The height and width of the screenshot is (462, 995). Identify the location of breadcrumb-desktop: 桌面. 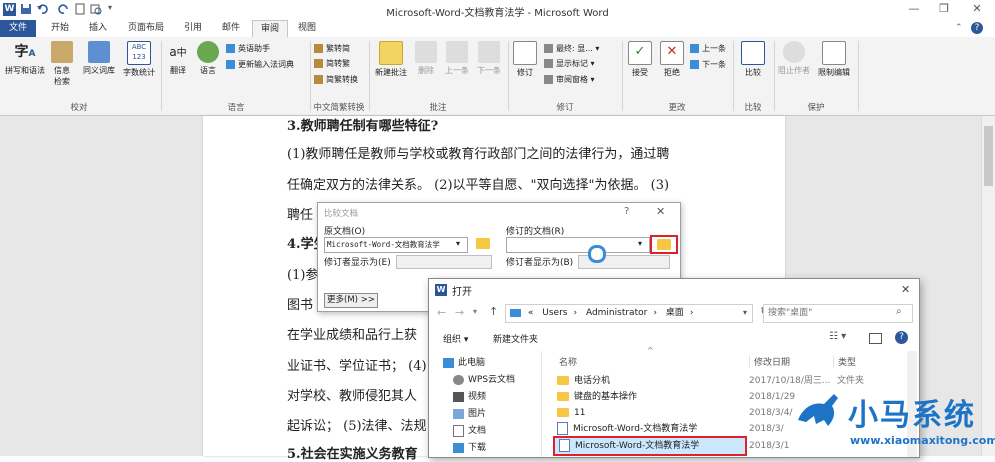
(675, 313).